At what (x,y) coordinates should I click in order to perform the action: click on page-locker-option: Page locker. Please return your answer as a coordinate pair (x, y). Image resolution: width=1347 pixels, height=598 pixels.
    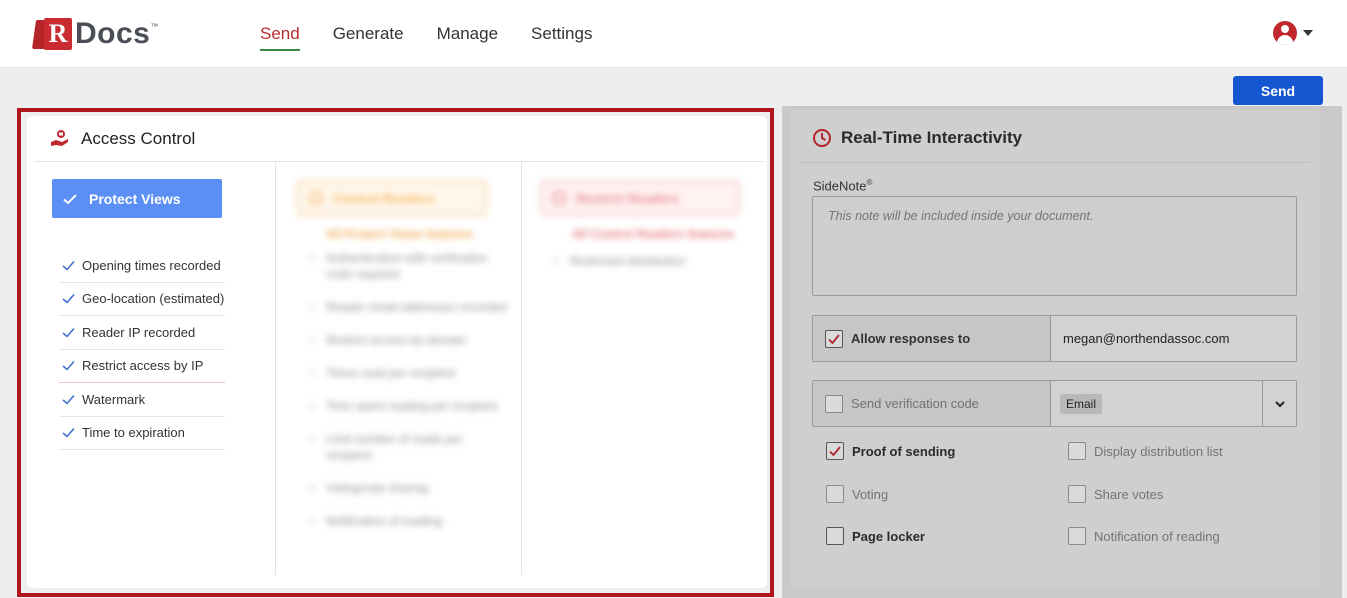
    Looking at the image, I should click on (875, 536).